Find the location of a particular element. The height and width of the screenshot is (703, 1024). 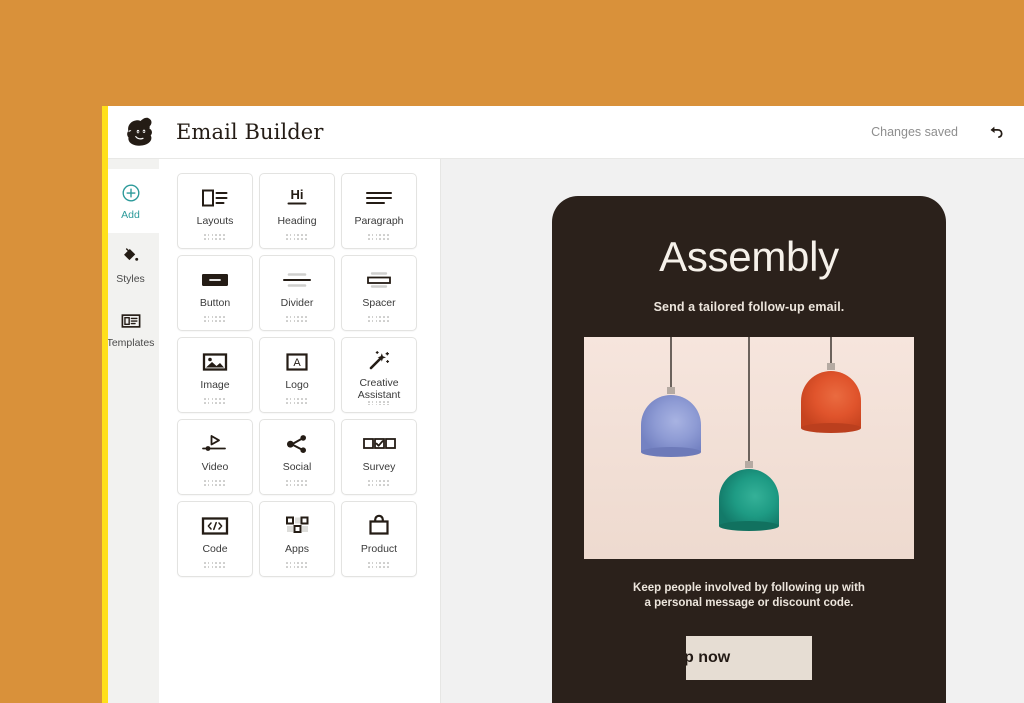

spacer-icon is located at coordinates (379, 280).